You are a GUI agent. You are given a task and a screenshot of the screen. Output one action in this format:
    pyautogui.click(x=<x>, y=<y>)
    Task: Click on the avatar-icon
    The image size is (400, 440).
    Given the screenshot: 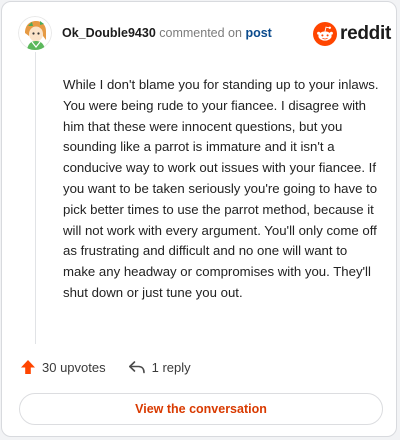 What is the action you would take?
    pyautogui.click(x=35, y=33)
    